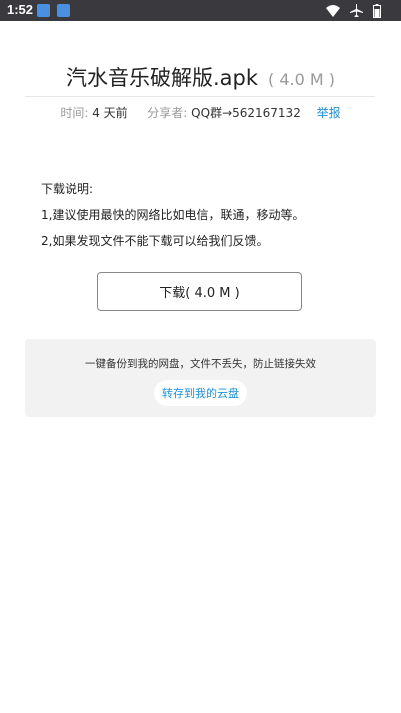 This screenshot has height=713, width=401. I want to click on file-title: 汽水音乐破解版.apk, so click(162, 78).